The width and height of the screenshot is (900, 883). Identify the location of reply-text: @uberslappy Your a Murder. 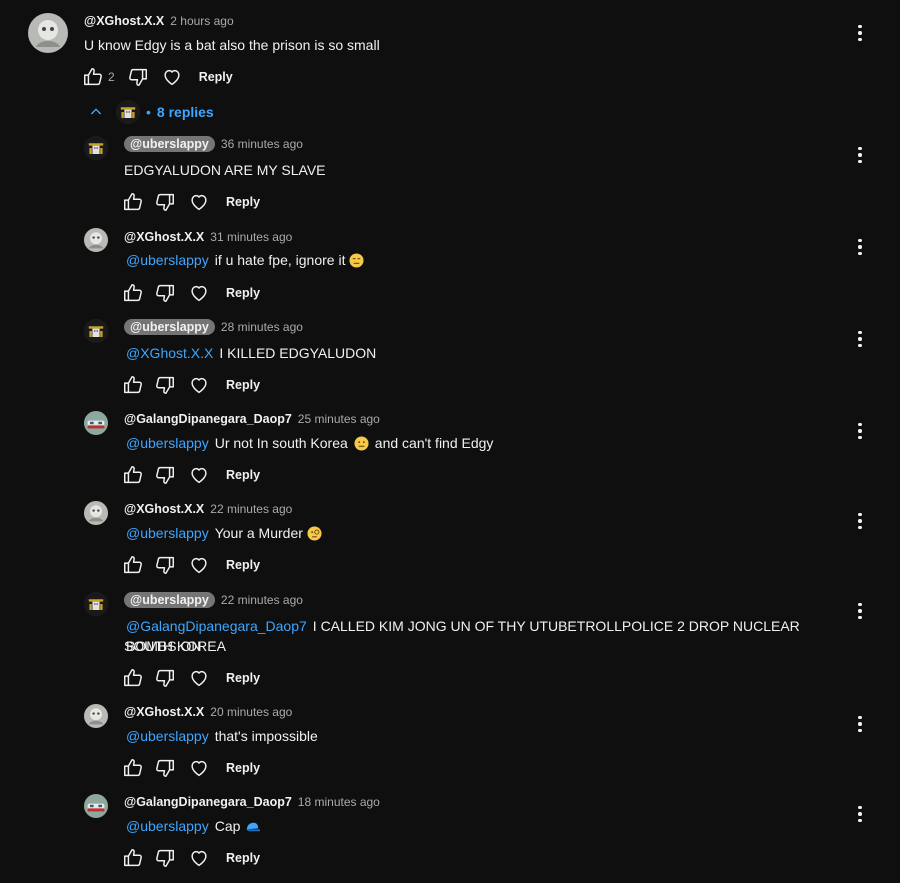
(224, 533).